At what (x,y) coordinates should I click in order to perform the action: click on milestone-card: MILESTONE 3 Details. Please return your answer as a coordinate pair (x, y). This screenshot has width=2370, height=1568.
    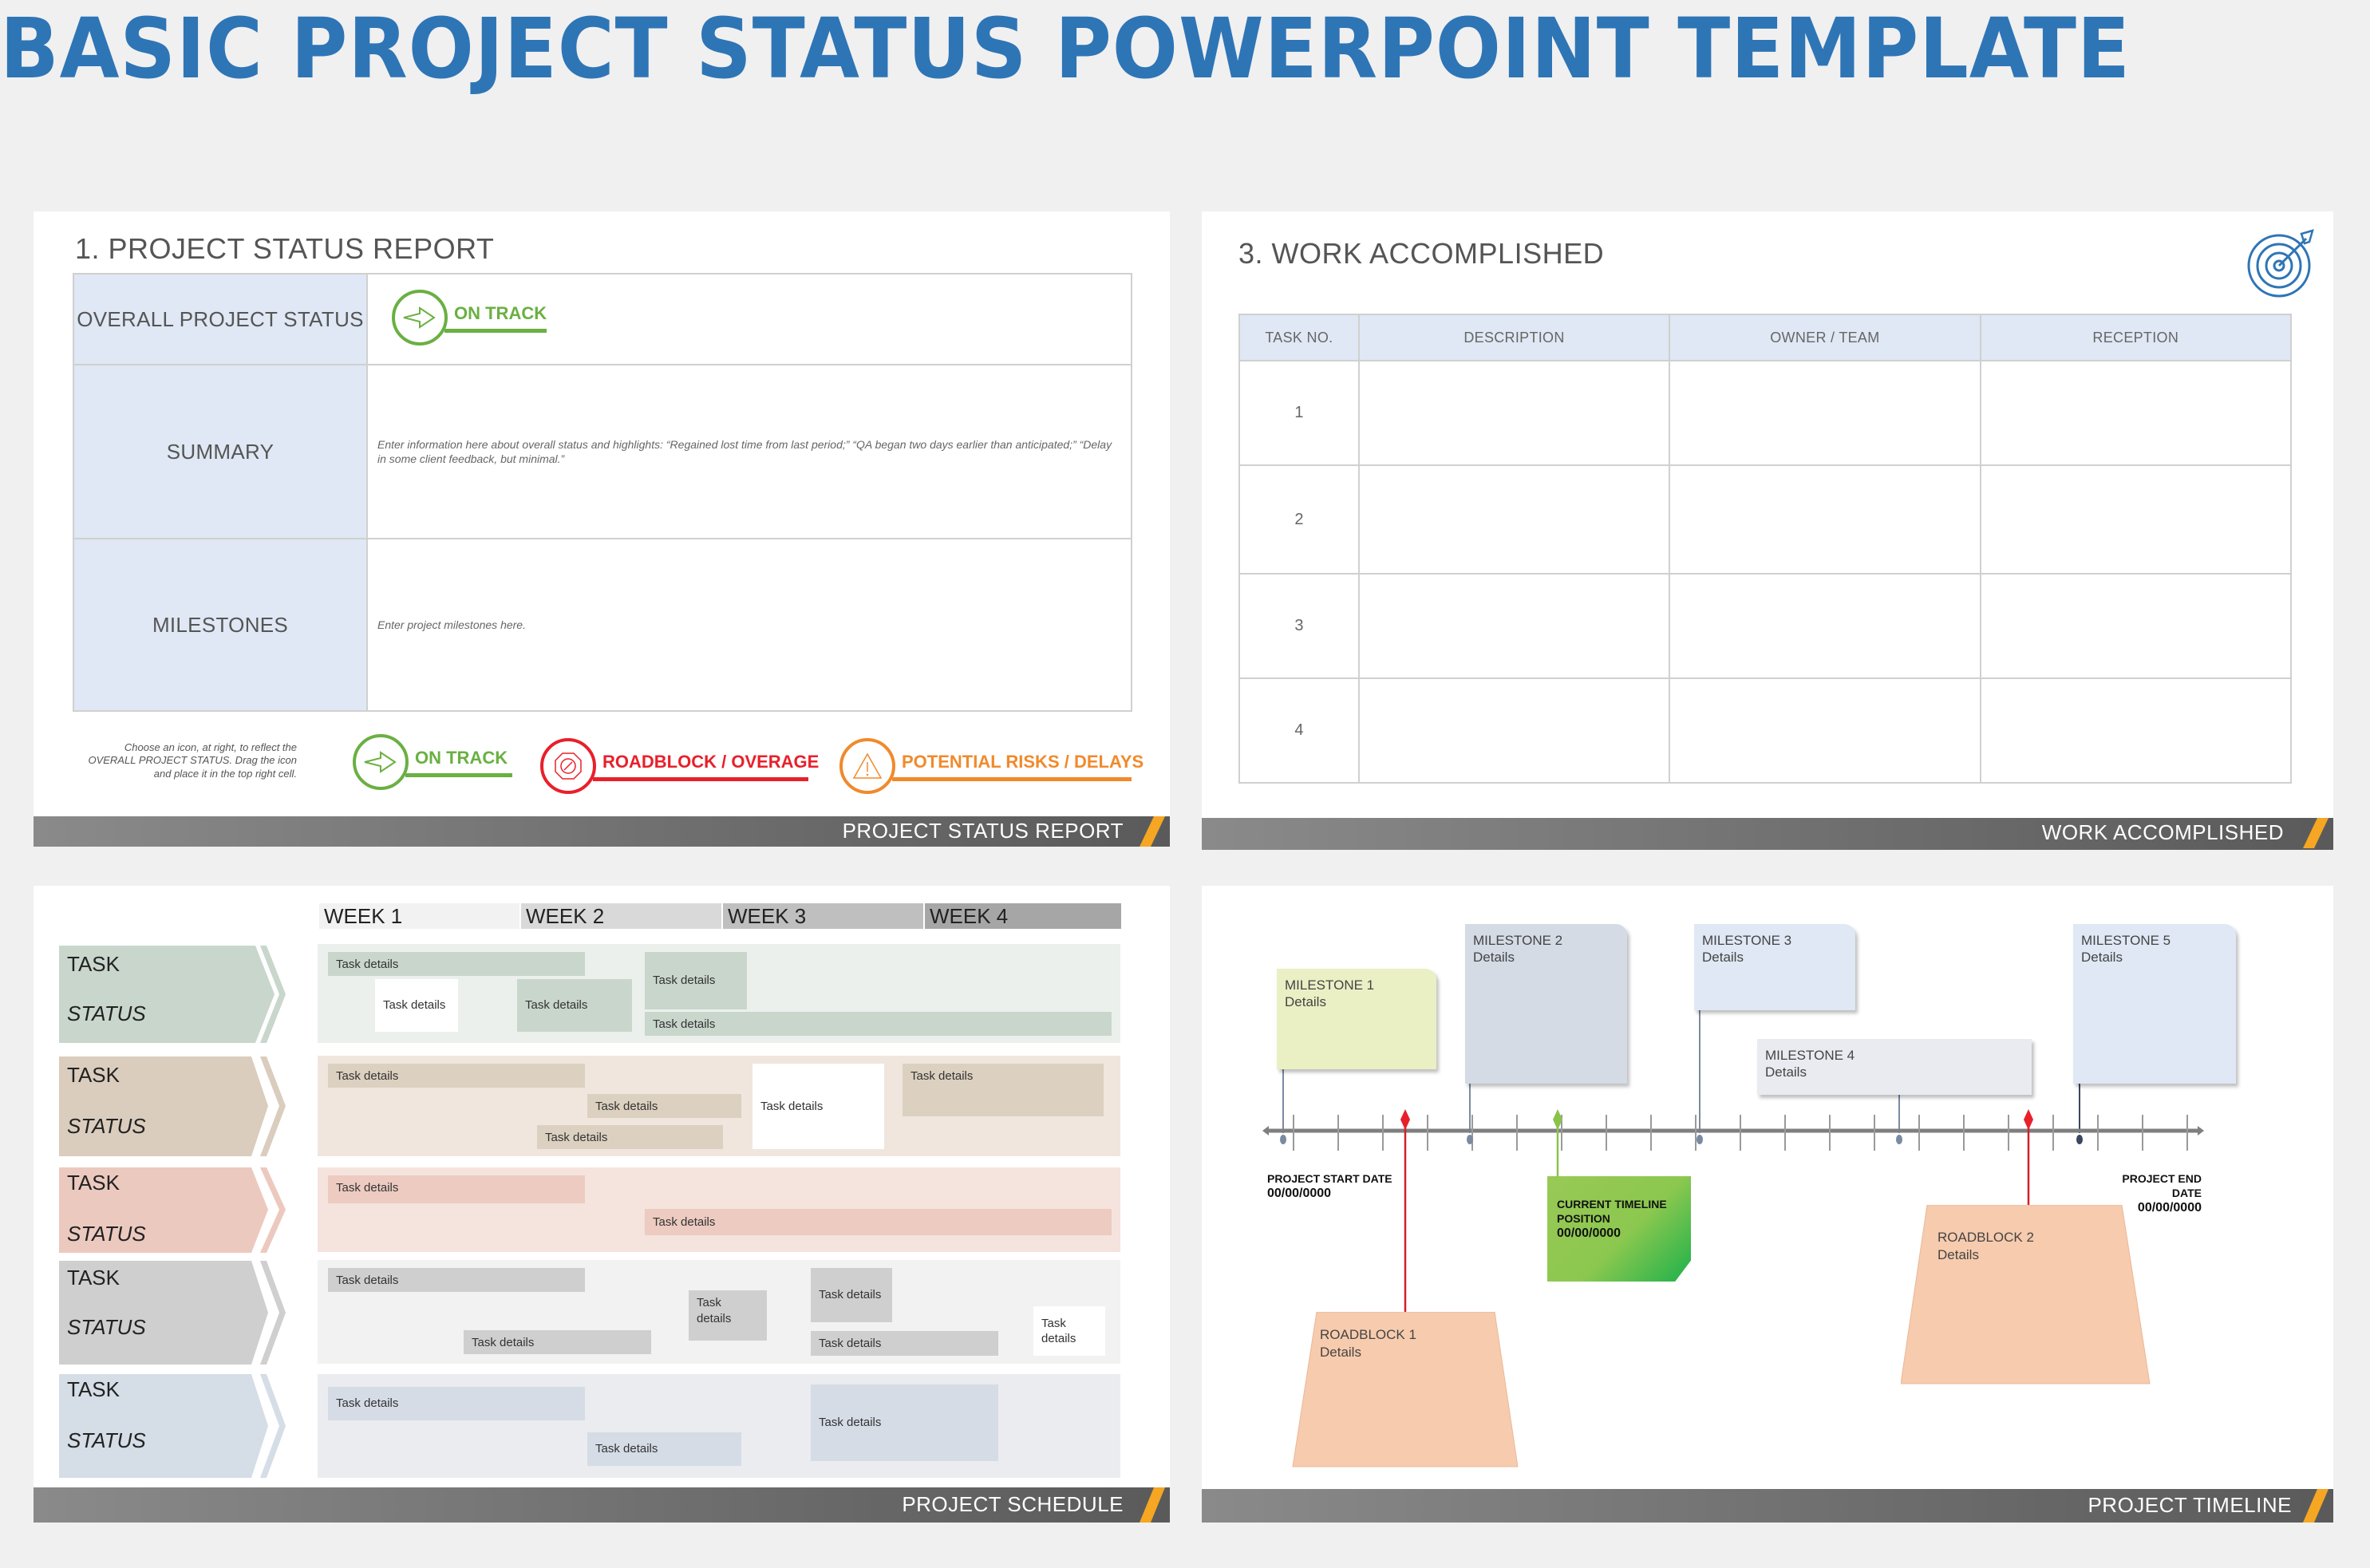
    Looking at the image, I should click on (1774, 967).